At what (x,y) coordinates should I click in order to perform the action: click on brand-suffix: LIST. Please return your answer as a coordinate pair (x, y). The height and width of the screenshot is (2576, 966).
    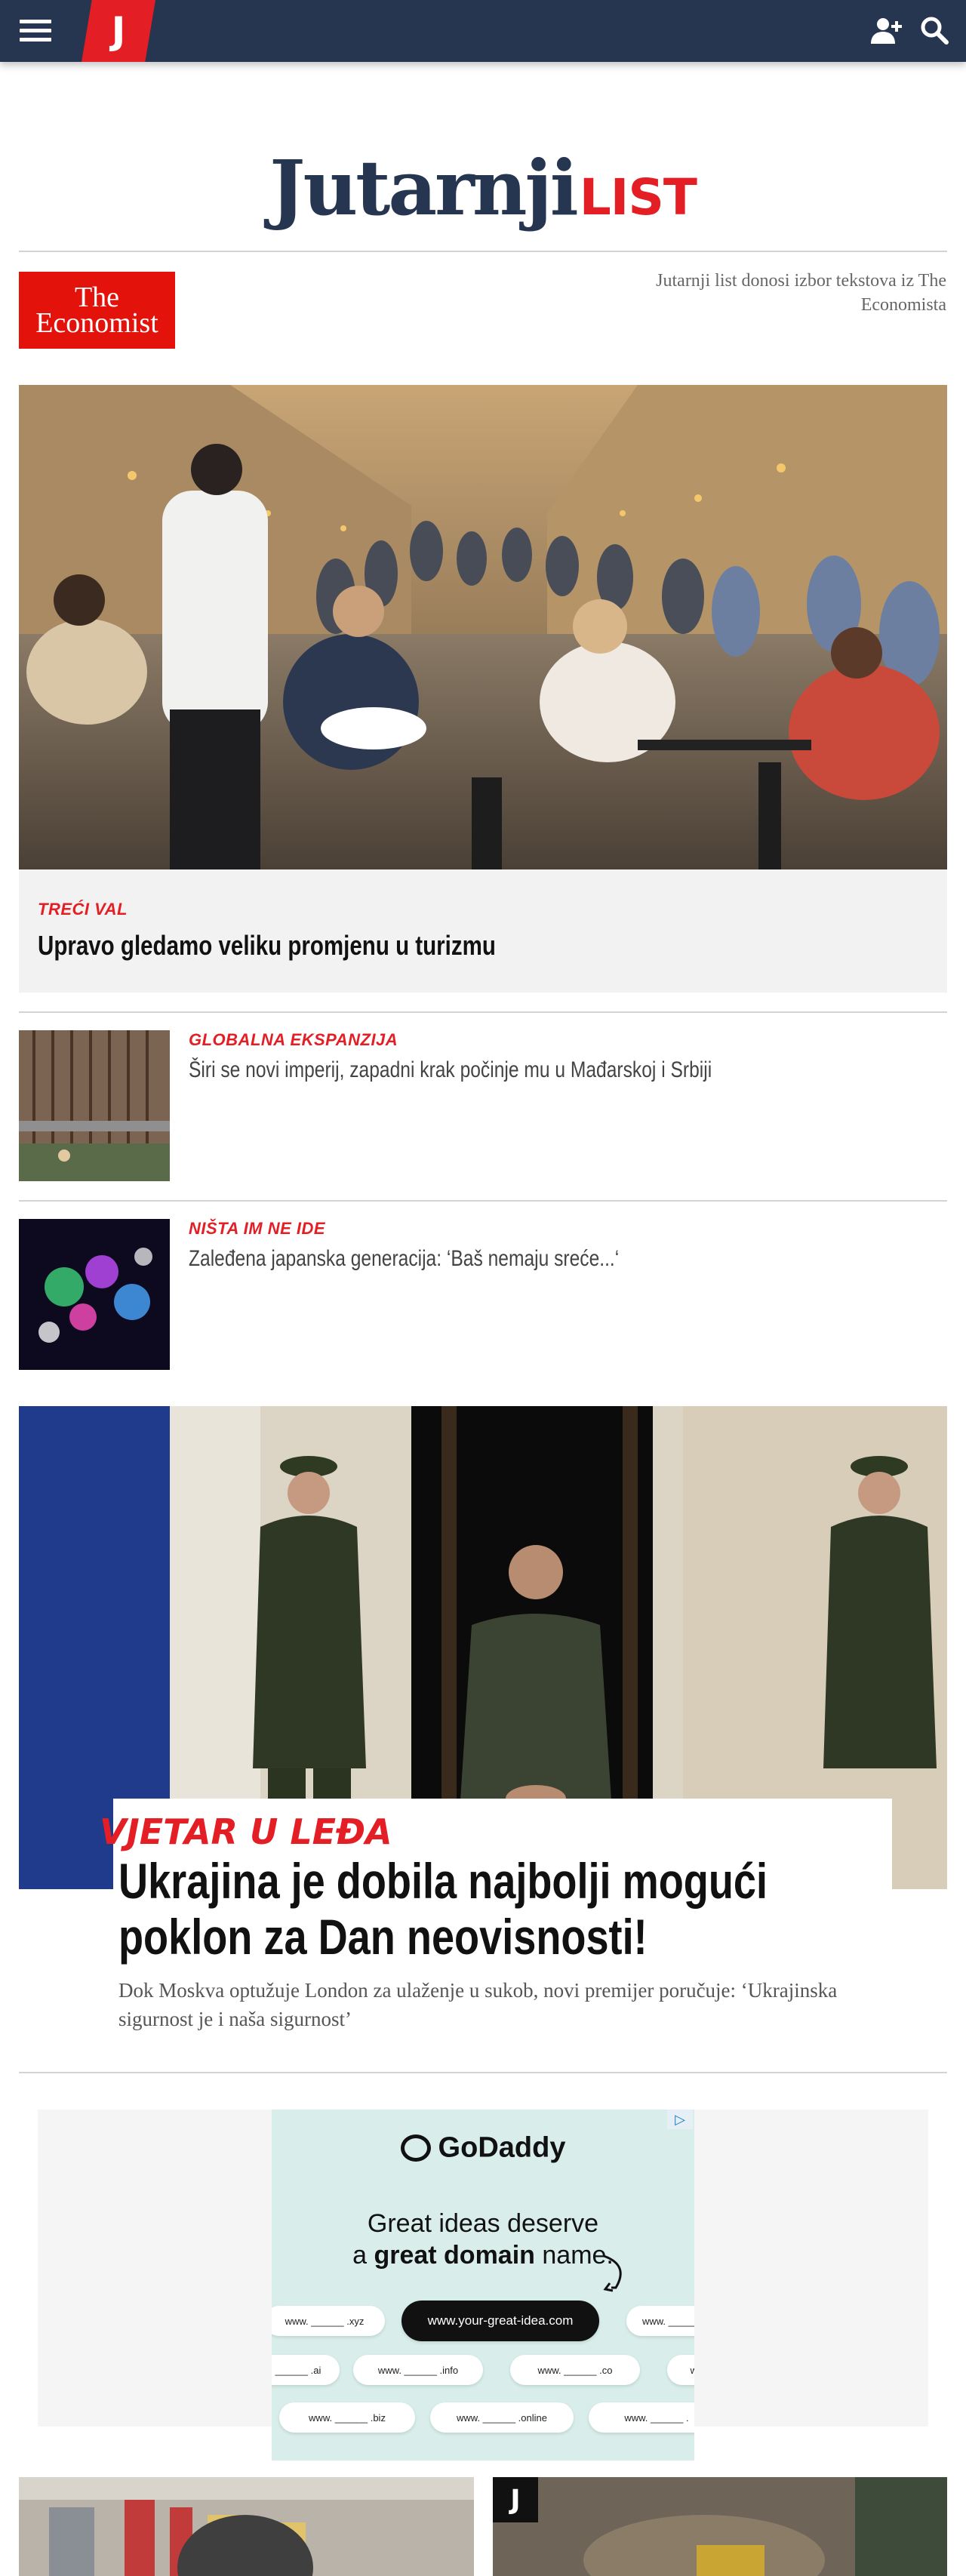
    Looking at the image, I should click on (638, 197).